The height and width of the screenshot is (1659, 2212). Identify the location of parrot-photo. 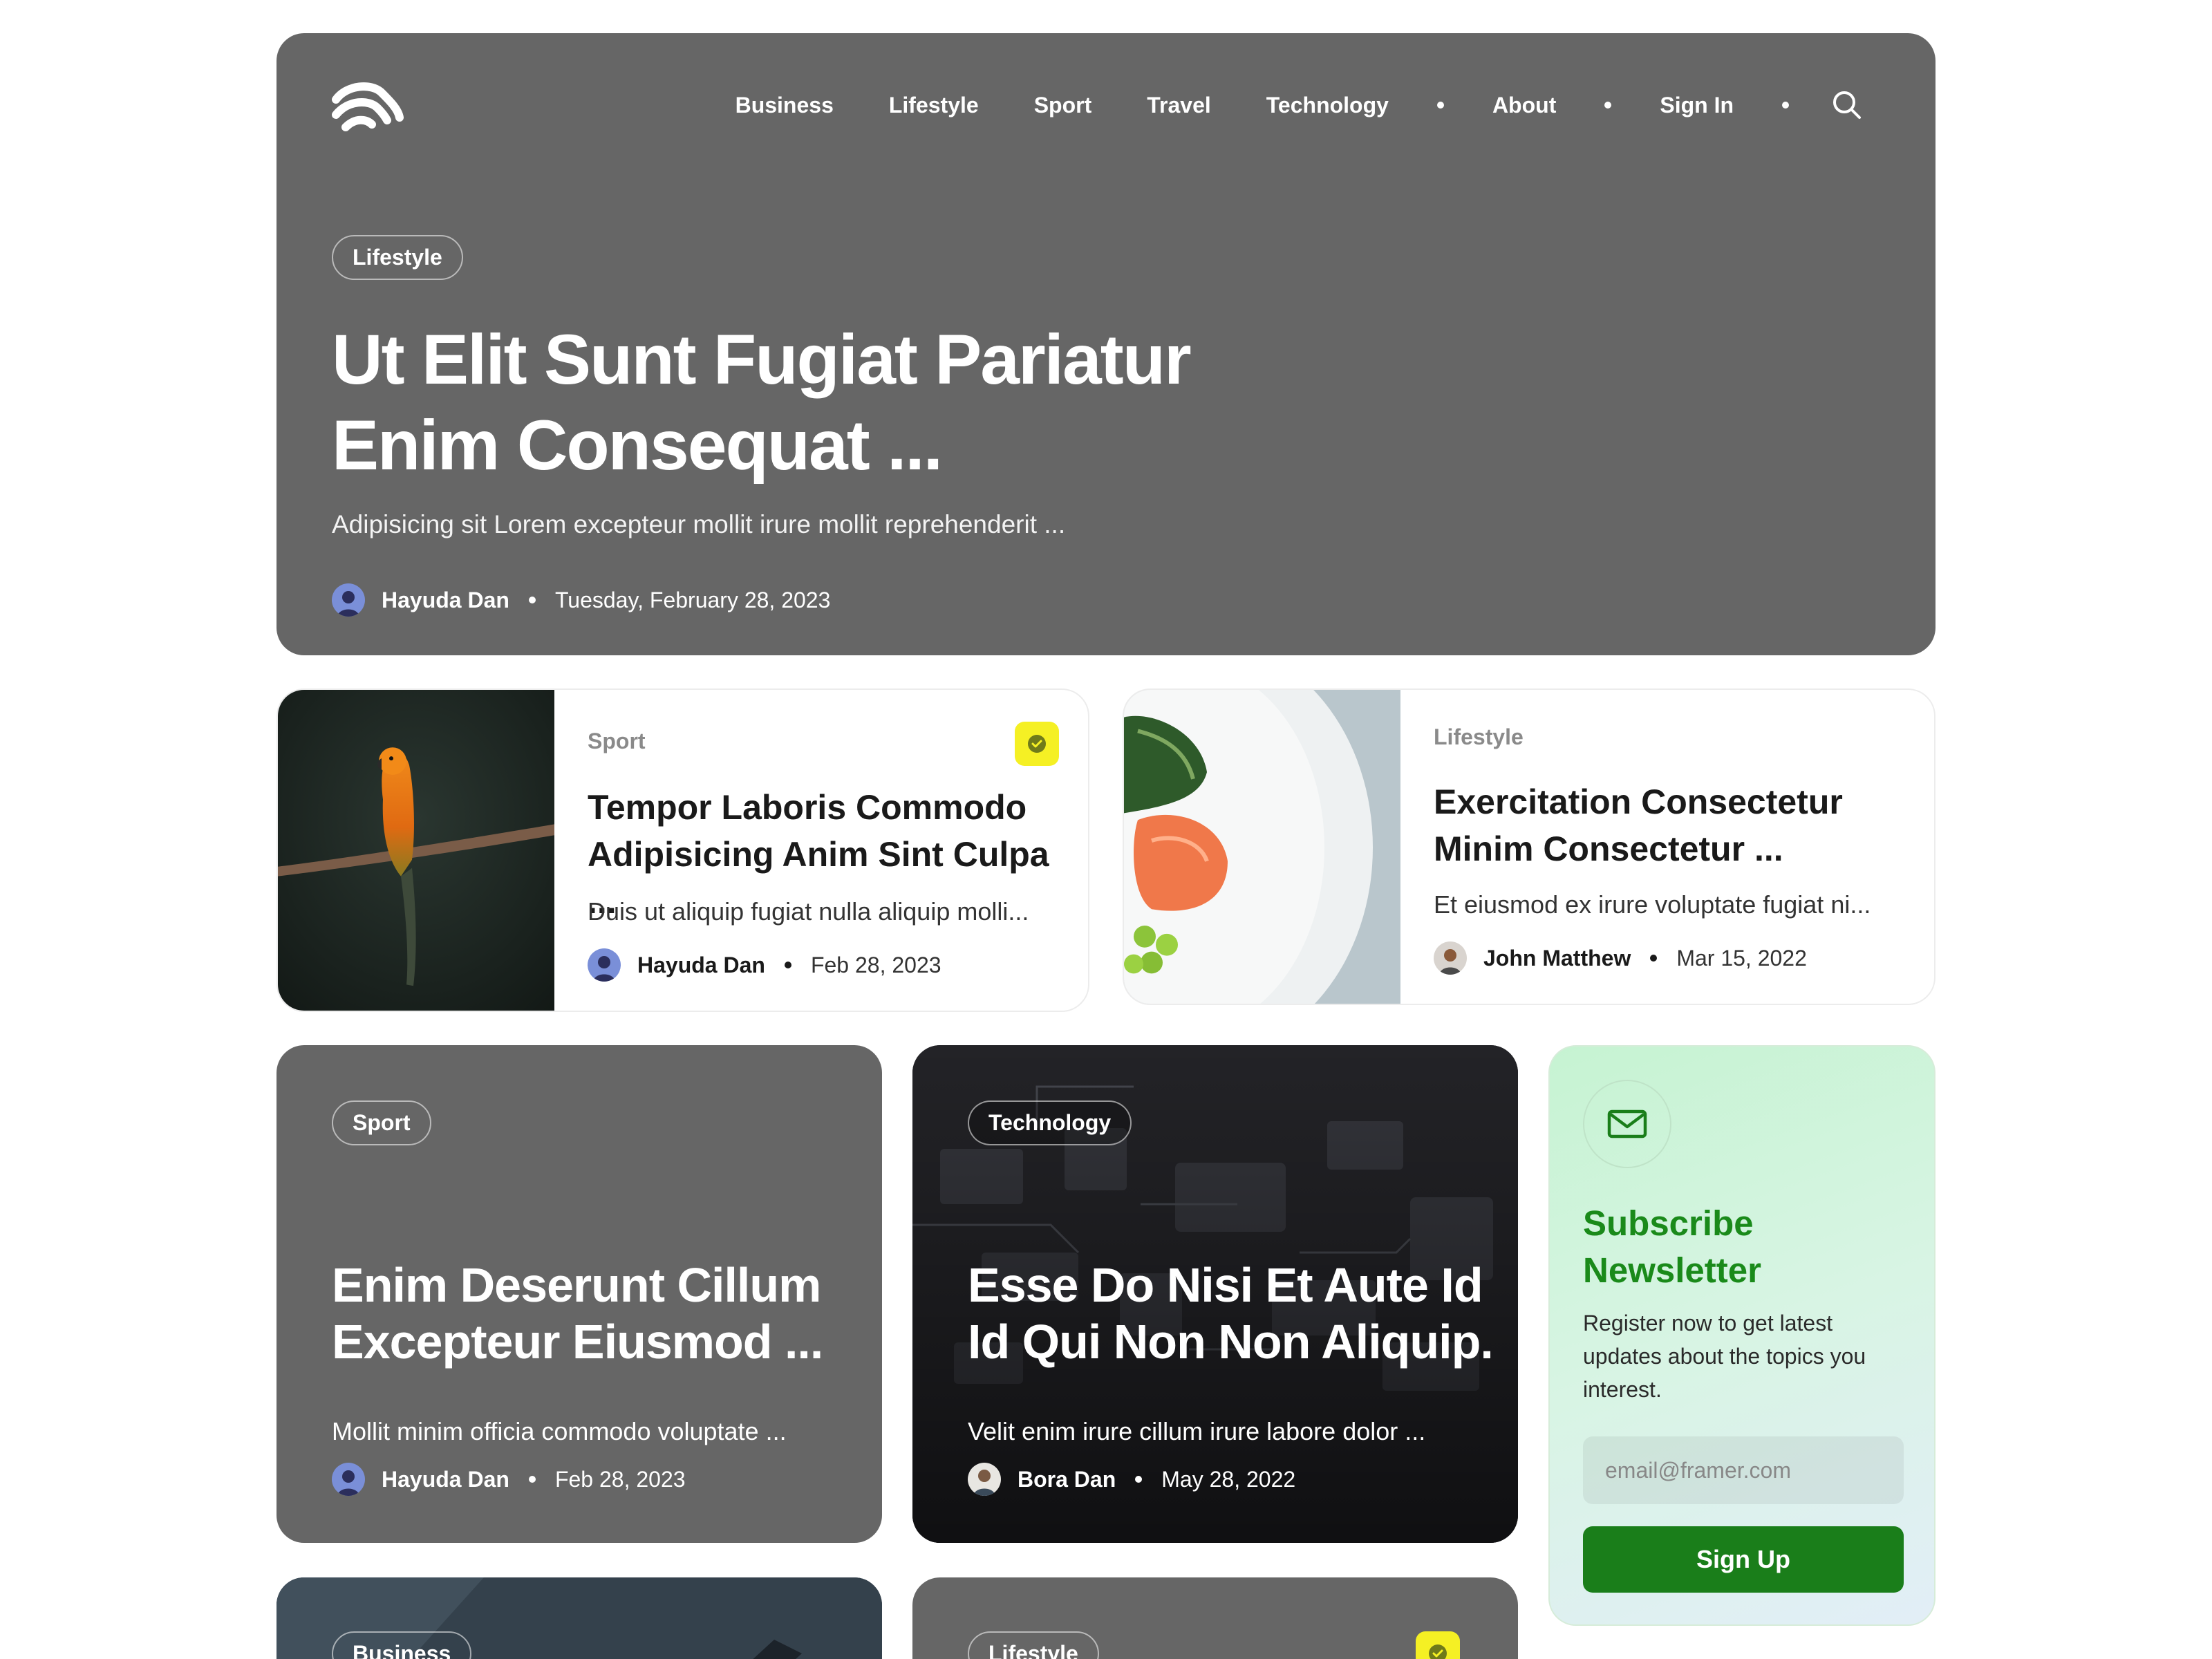
(416, 850).